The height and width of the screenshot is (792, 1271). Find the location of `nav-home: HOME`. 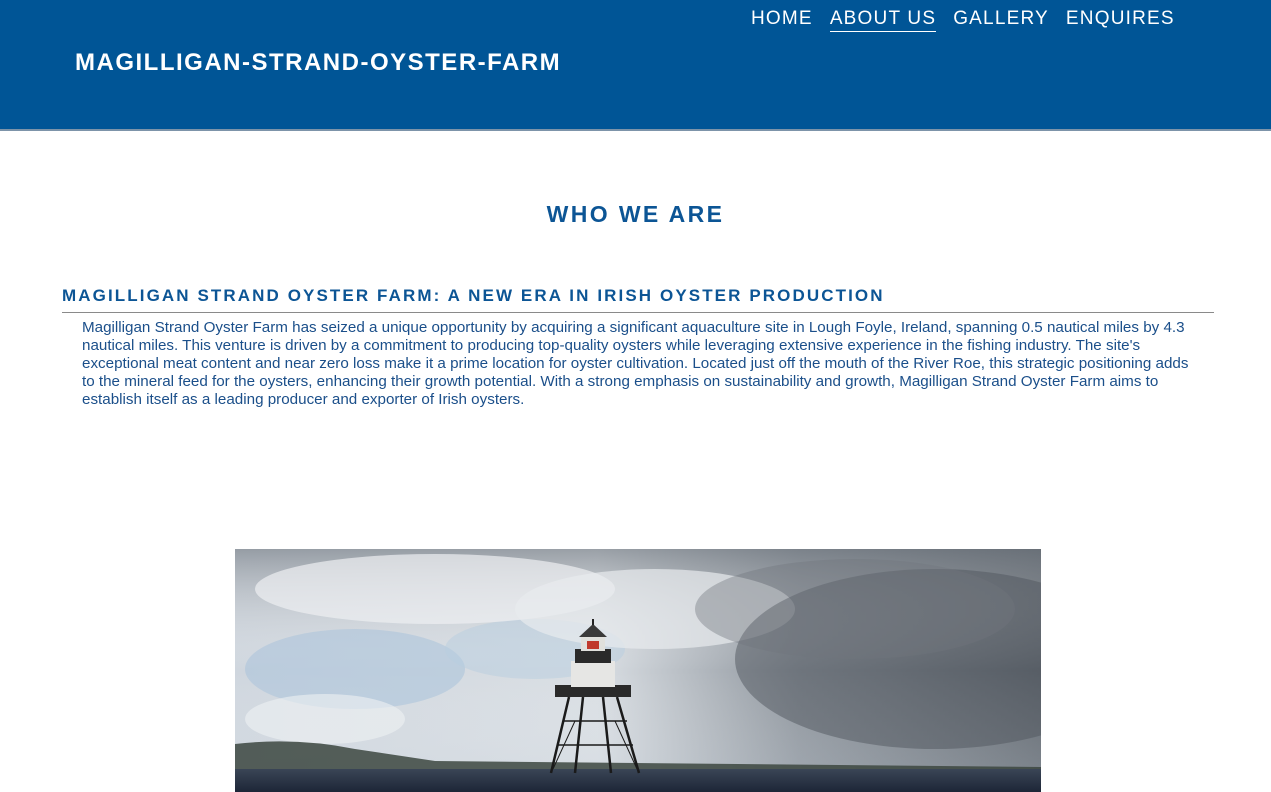

nav-home: HOME is located at coordinates (782, 20).